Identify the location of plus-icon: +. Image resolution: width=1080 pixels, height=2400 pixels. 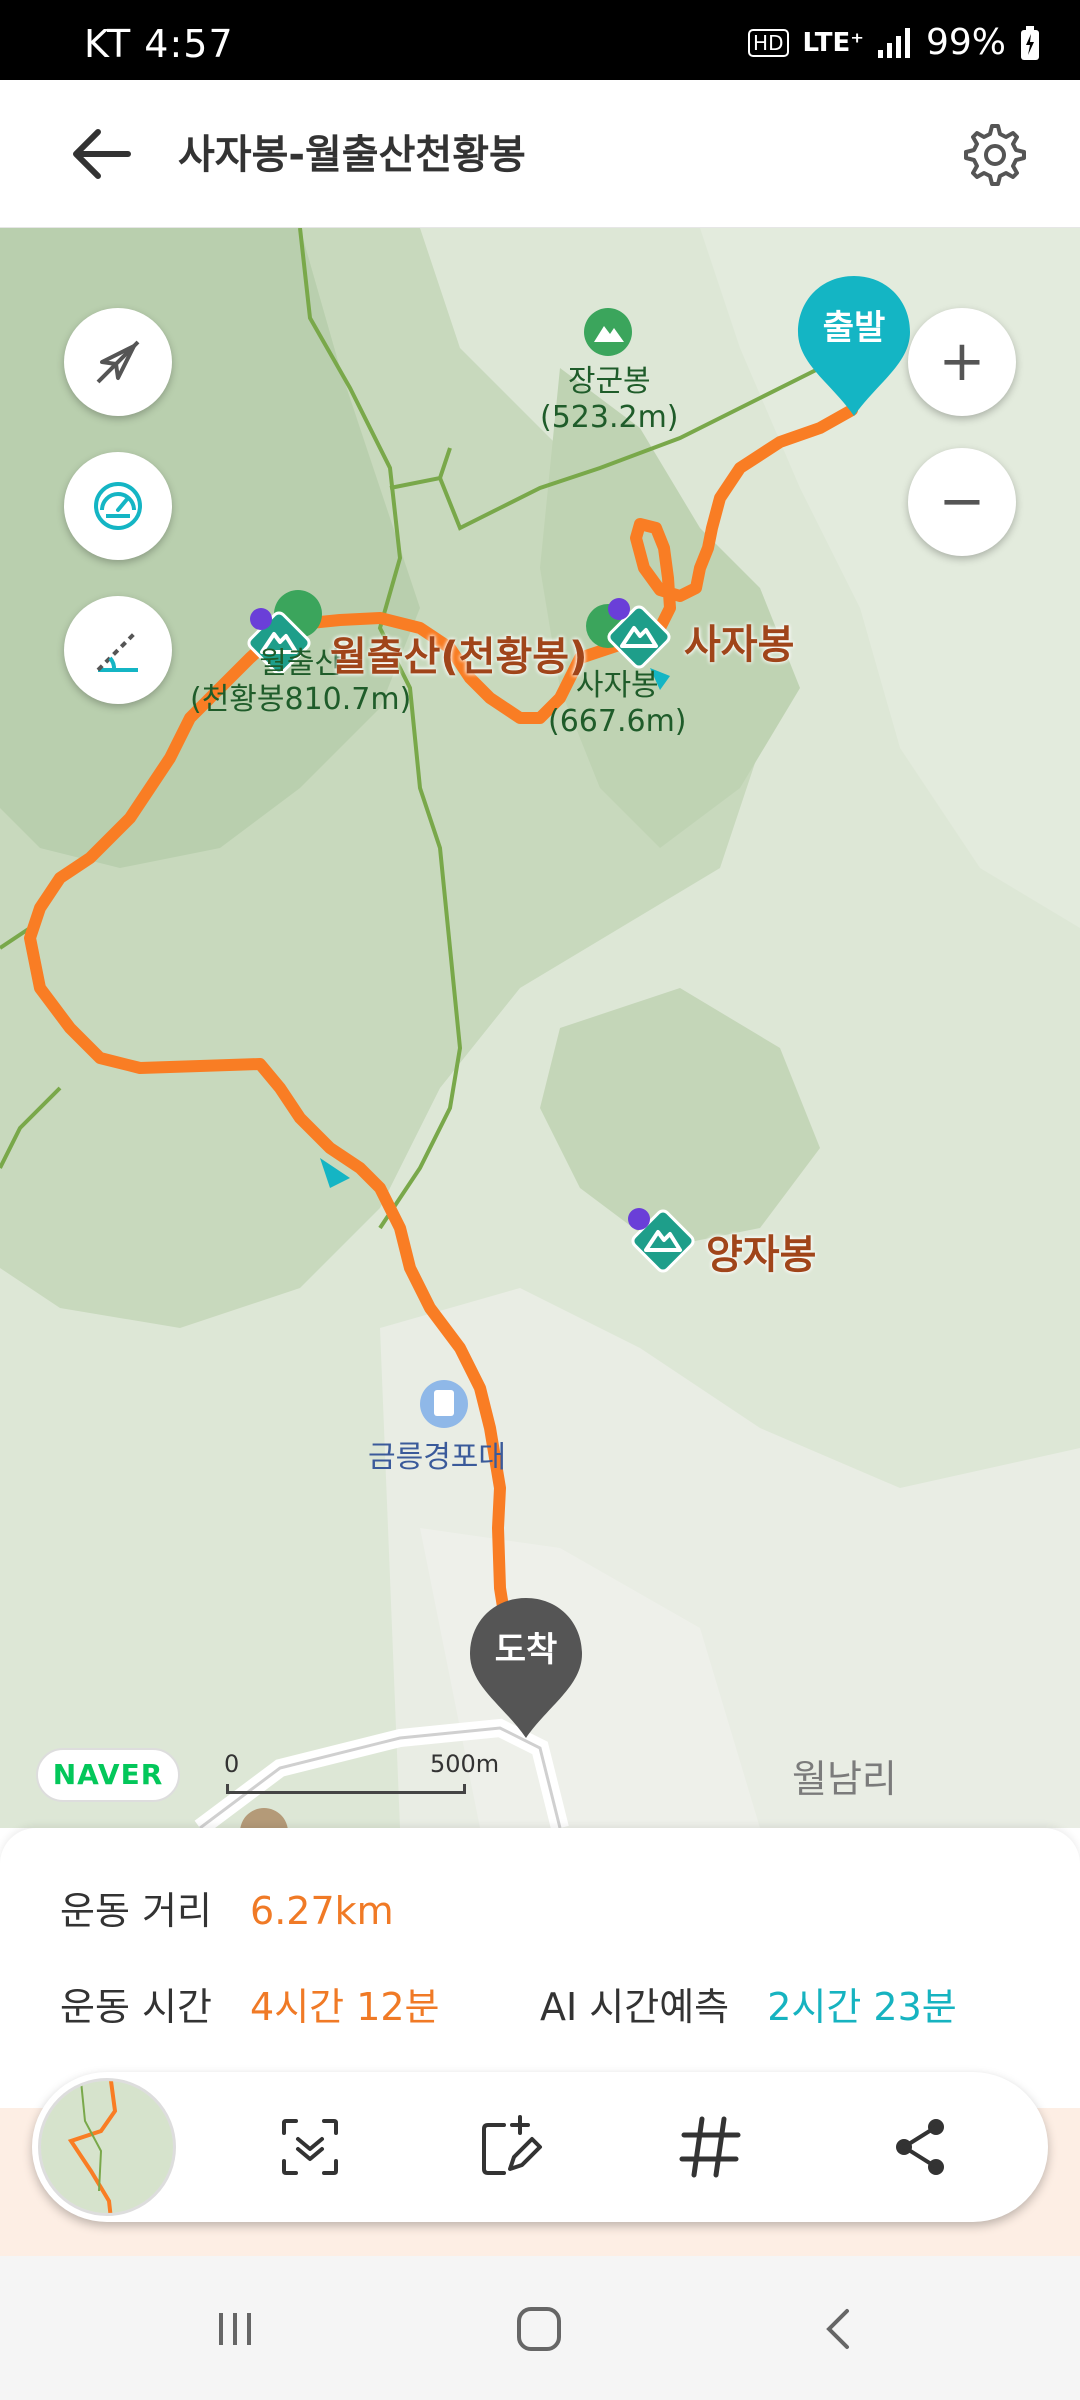
(962, 361).